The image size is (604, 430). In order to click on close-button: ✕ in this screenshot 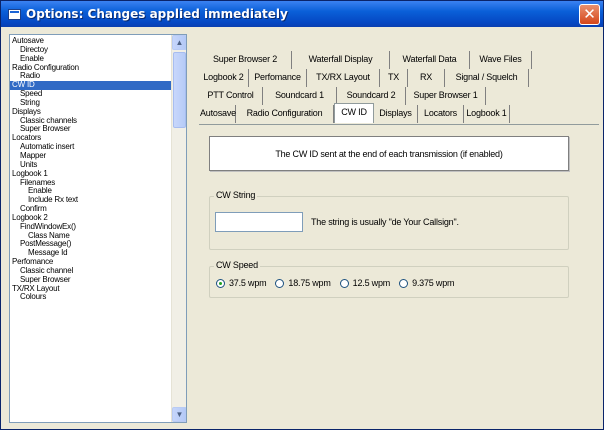, I will do `click(589, 14)`.